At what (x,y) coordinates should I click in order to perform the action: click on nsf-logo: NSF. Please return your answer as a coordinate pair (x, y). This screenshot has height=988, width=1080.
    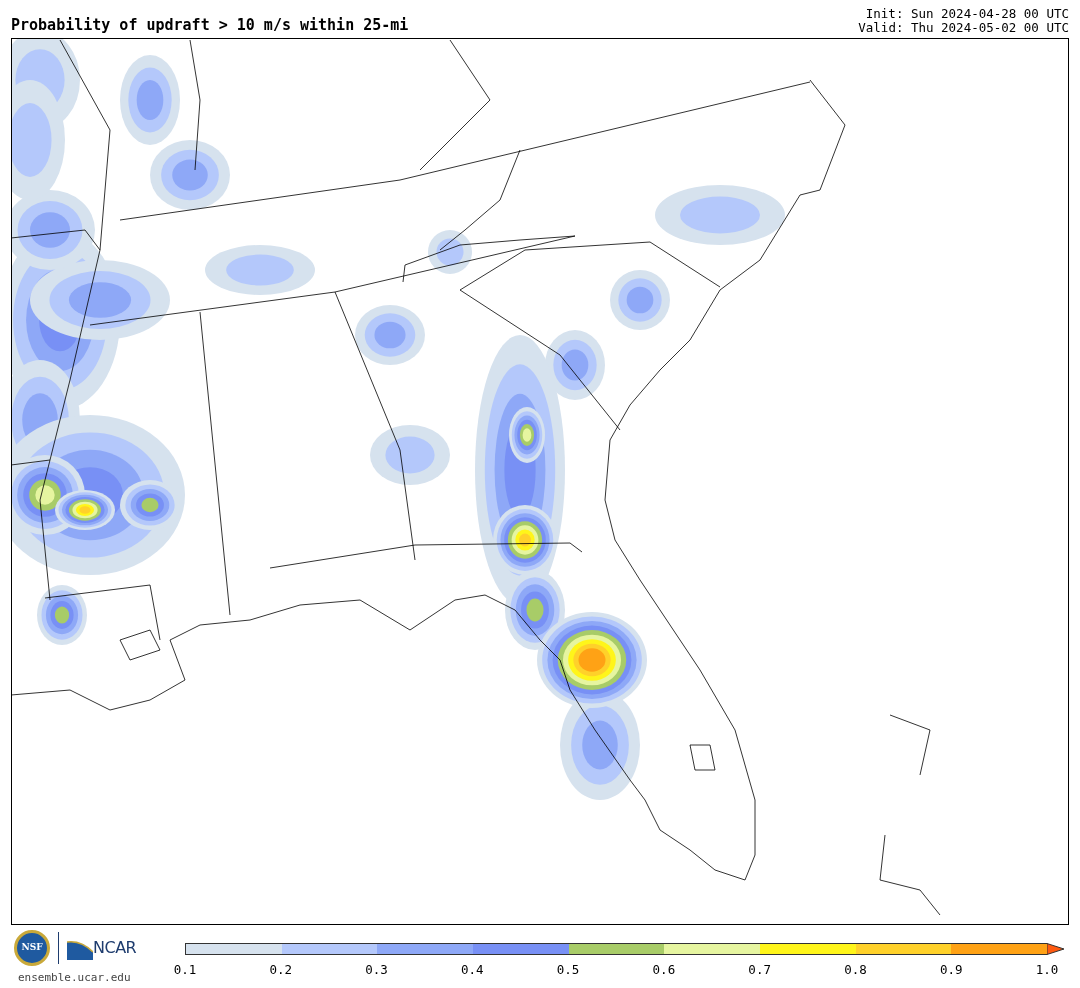
    Looking at the image, I should click on (32, 948).